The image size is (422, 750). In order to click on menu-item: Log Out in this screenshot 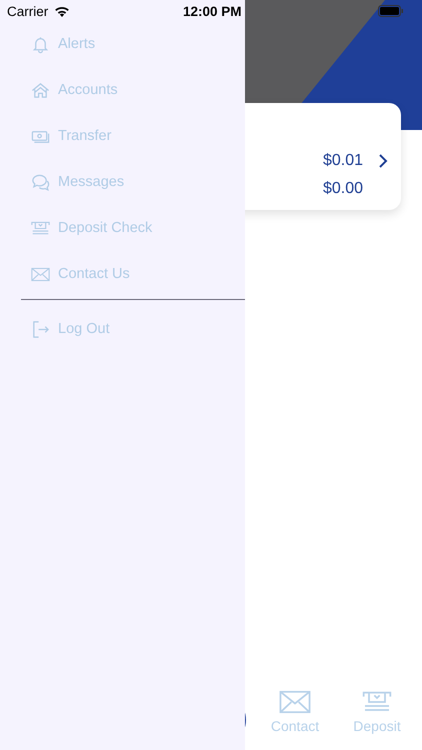, I will do `click(70, 329)`.